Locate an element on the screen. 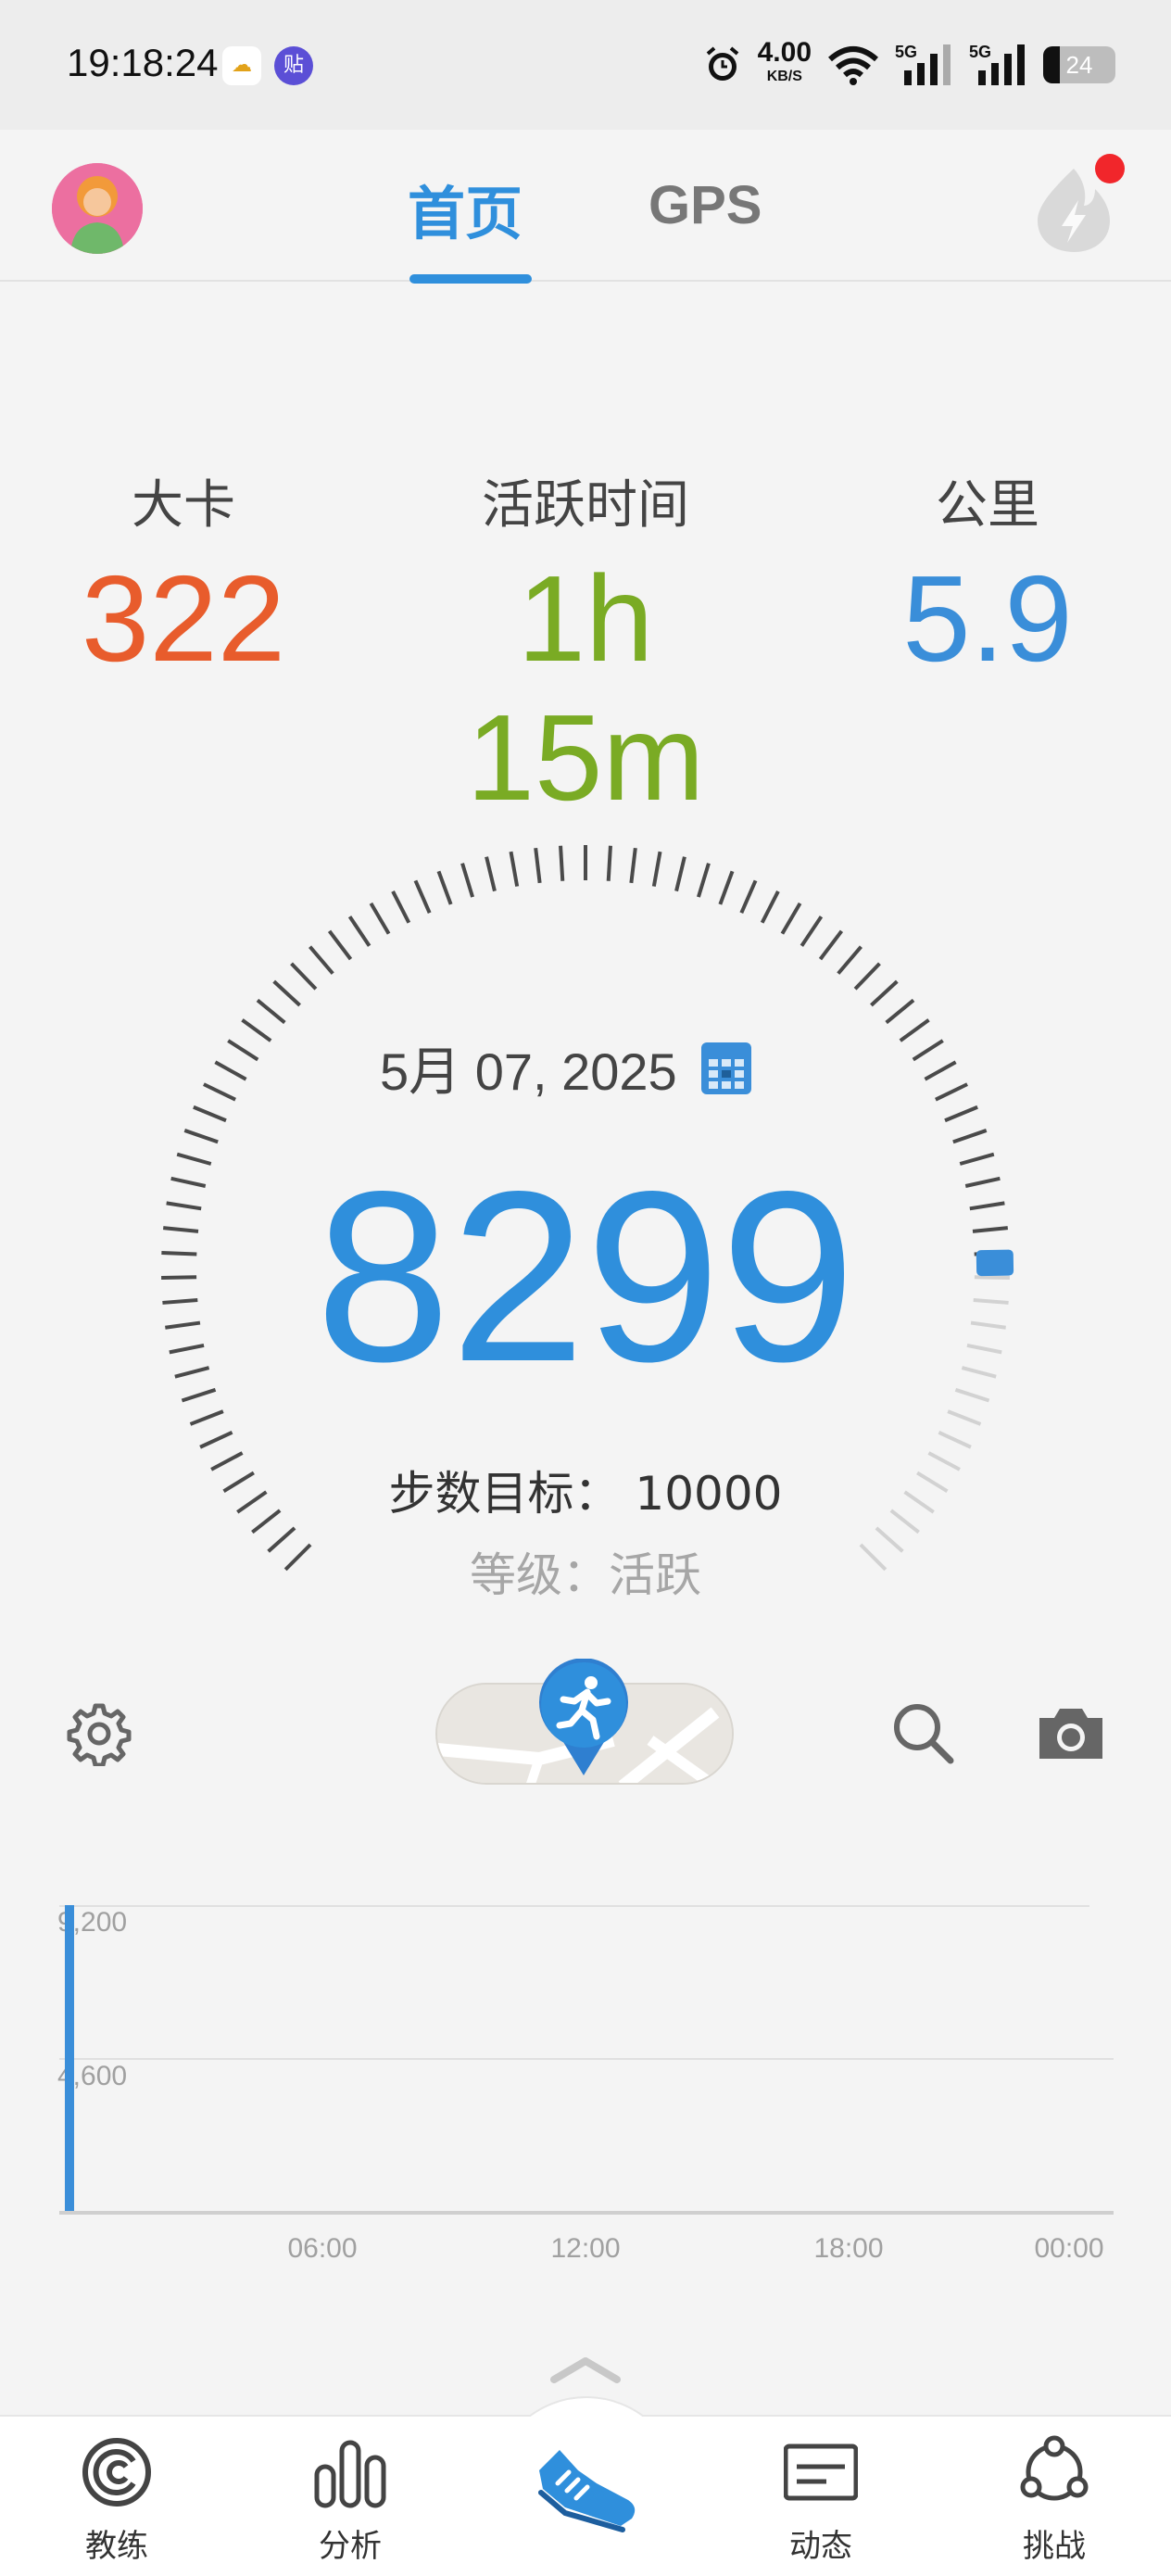  chart-baseline is located at coordinates (587, 2213).